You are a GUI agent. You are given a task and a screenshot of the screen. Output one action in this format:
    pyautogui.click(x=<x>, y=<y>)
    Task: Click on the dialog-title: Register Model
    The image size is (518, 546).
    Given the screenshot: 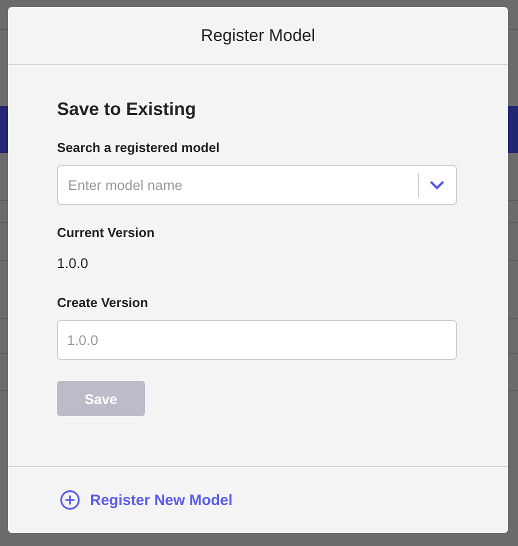 What is the action you would take?
    pyautogui.click(x=258, y=36)
    